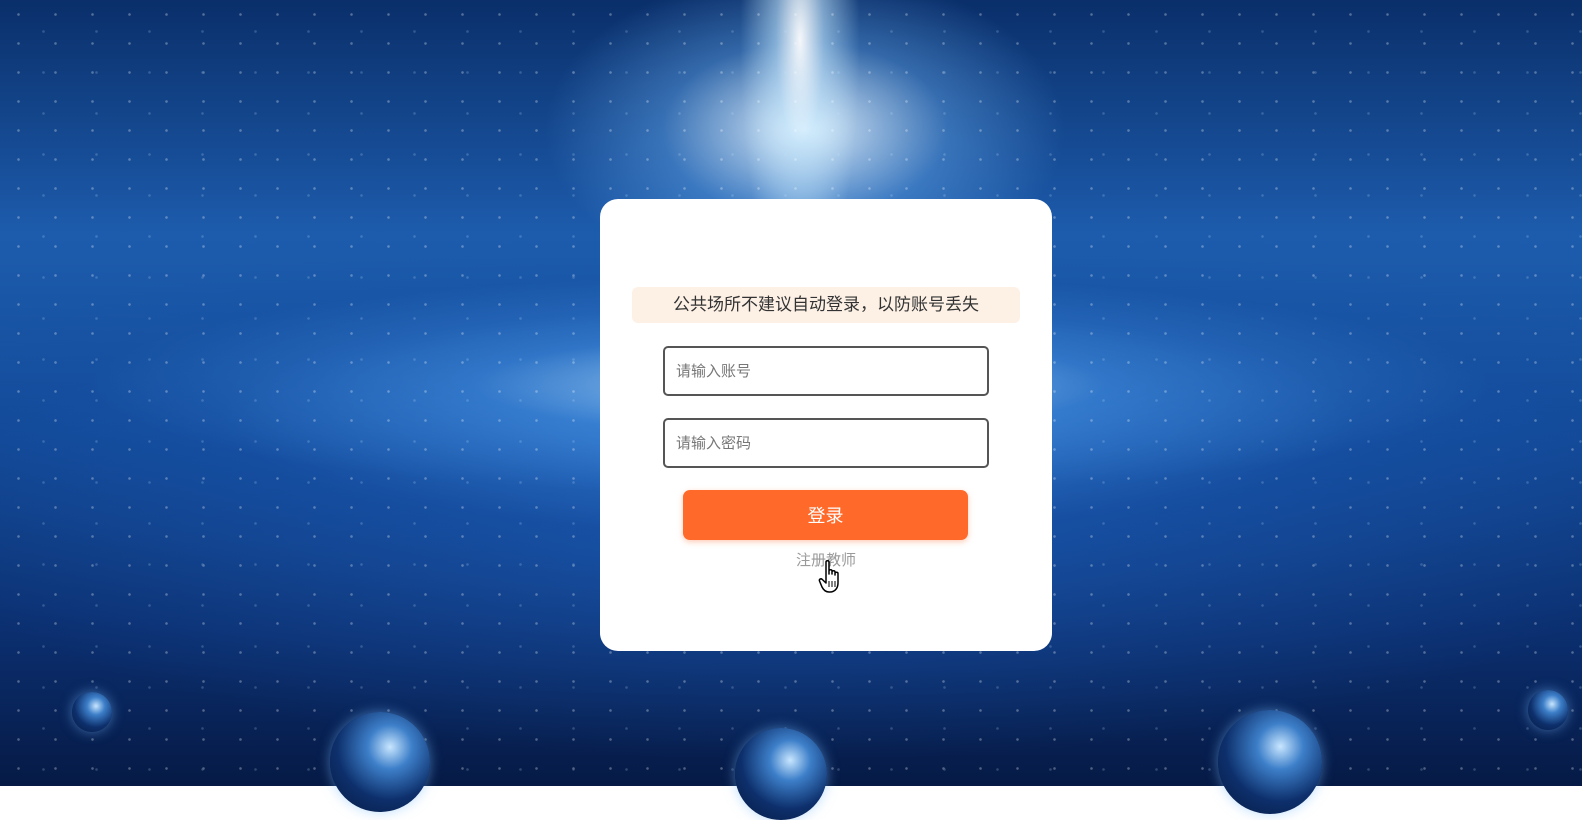 Image resolution: width=1582 pixels, height=820 pixels. I want to click on planet-left, so click(380, 762).